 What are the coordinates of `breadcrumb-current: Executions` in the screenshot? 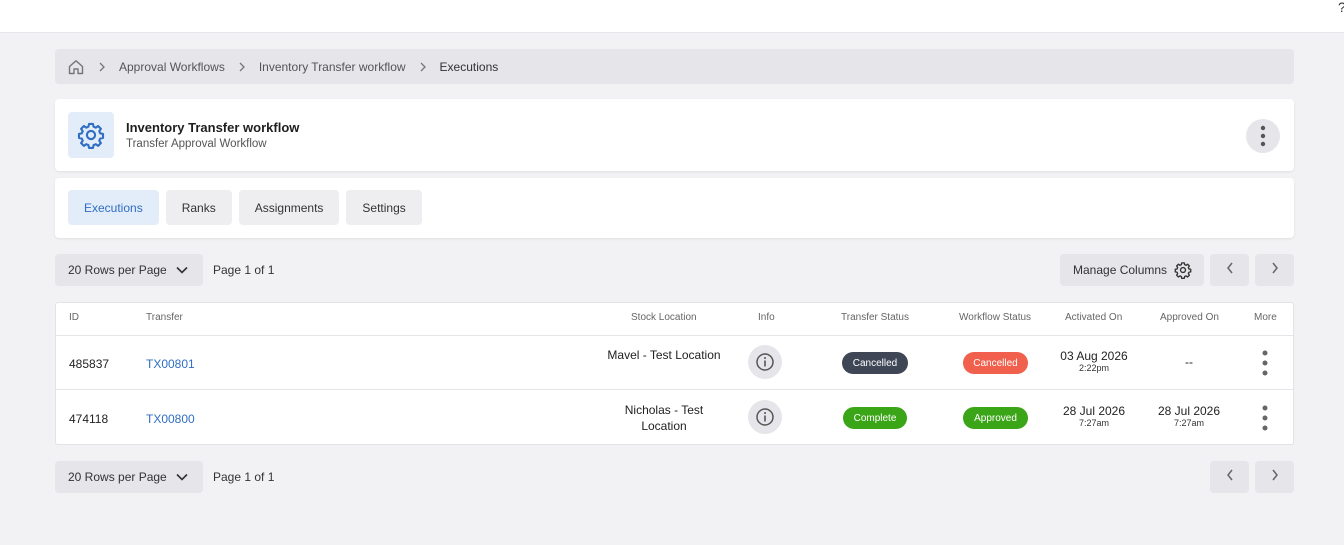 It's located at (469, 66).